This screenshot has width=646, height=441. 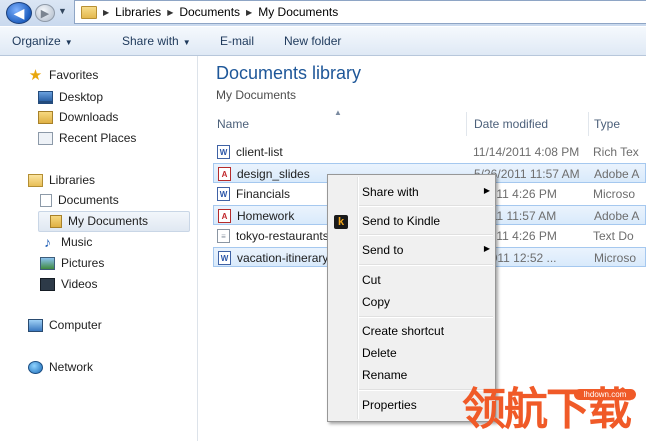 I want to click on file-date: 11/14/2011 4:08 PM, so click(x=526, y=152).